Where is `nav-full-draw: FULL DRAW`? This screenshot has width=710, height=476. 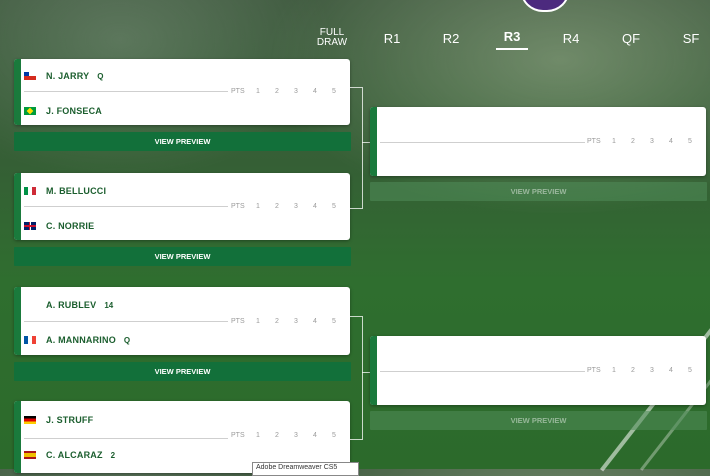
nav-full-draw: FULL DRAW is located at coordinates (332, 38).